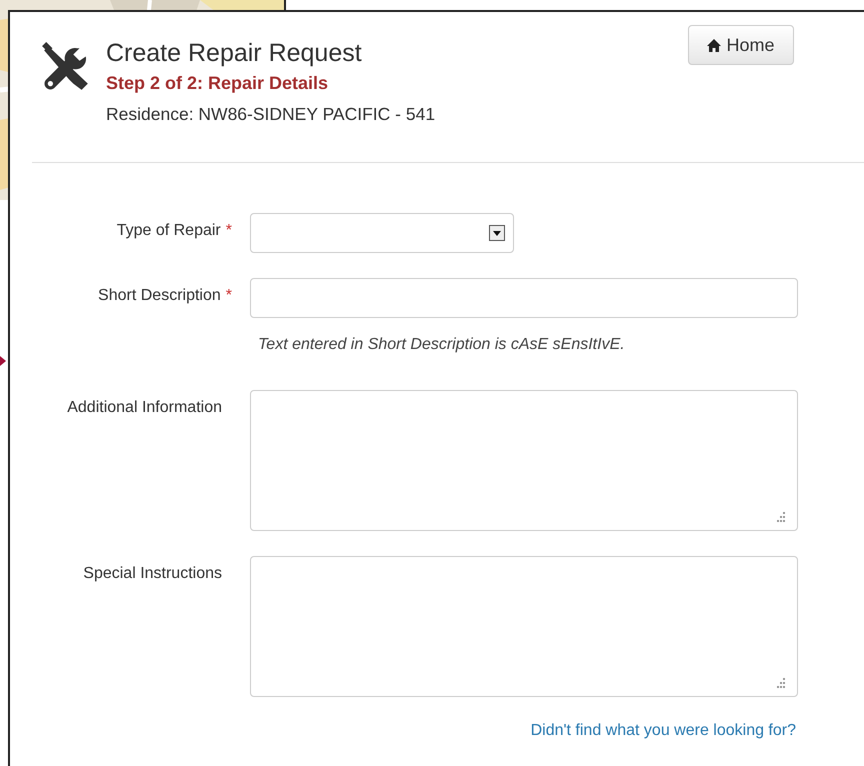 Image resolution: width=864 pixels, height=766 pixels. What do you see at coordinates (271, 114) in the screenshot?
I see `residence-label: Residence: NW86-SIDNEY PACIFIC - 541` at bounding box center [271, 114].